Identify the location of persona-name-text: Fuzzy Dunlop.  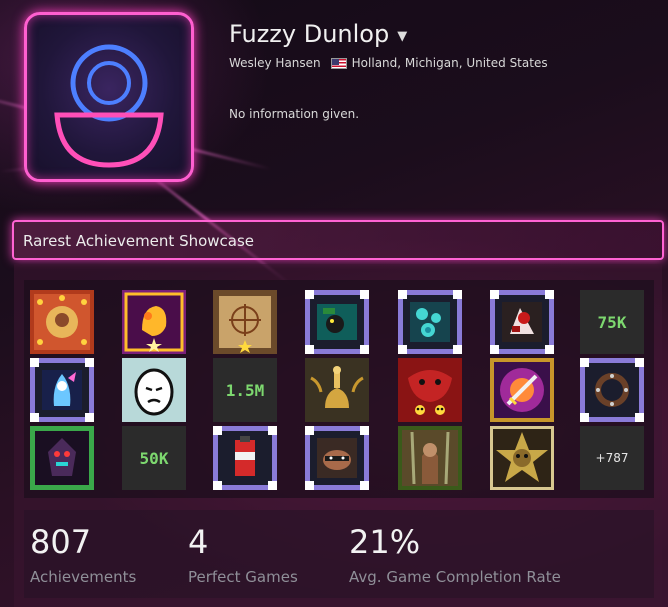
(309, 34).